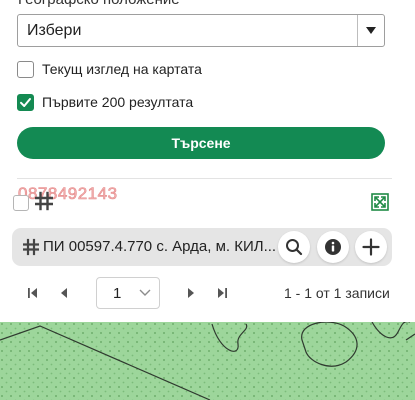 This screenshot has height=400, width=415. I want to click on records-summary: 1 - 1 от 1 записи, so click(337, 293).